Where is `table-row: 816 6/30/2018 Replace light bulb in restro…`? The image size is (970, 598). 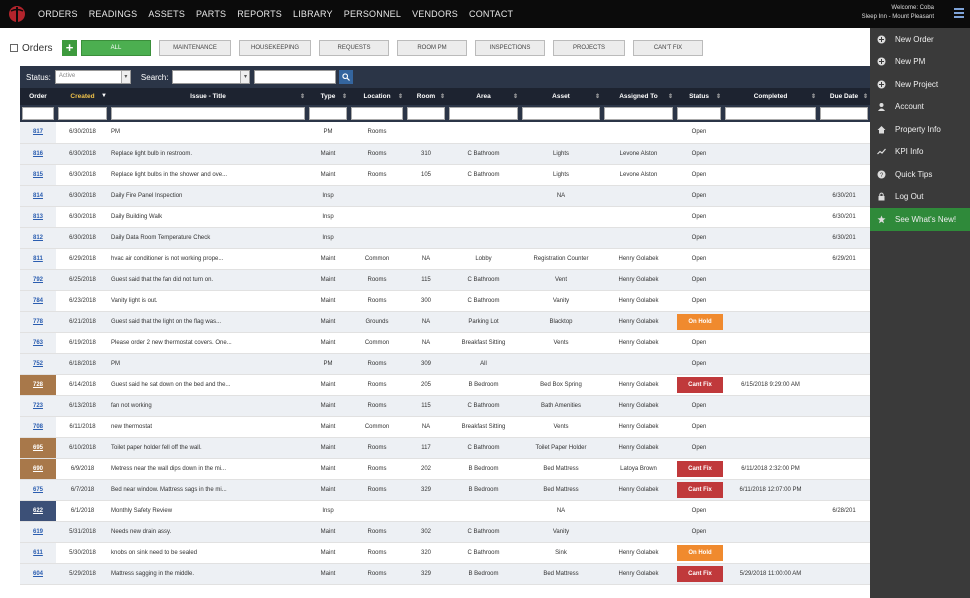 table-row: 816 6/30/2018 Replace light bulb in restro… is located at coordinates (445, 154).